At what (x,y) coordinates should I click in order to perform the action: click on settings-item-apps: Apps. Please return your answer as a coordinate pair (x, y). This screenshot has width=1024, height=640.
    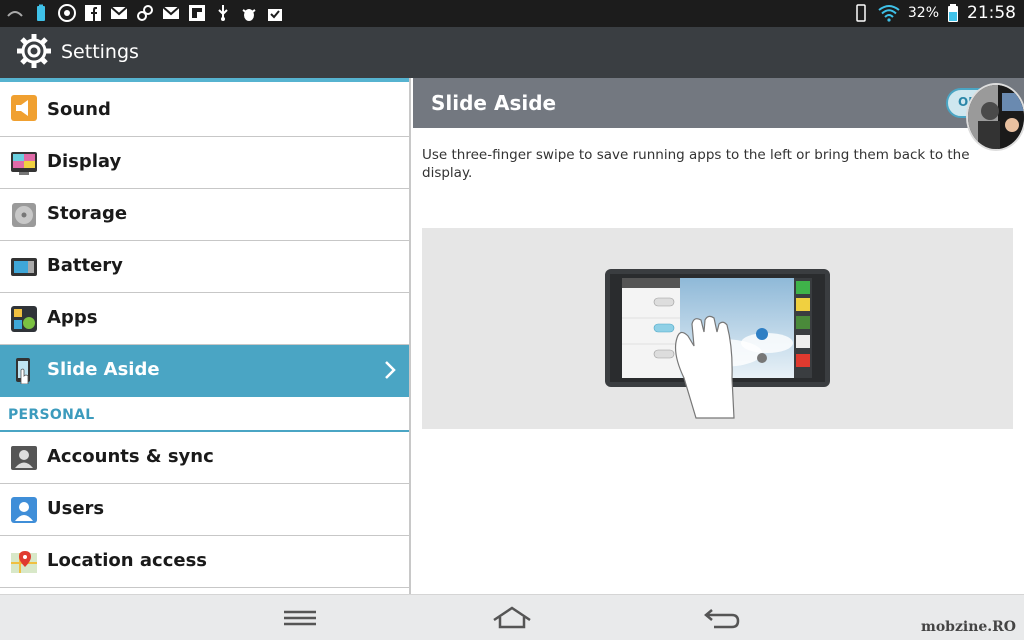
    Looking at the image, I should click on (204, 319).